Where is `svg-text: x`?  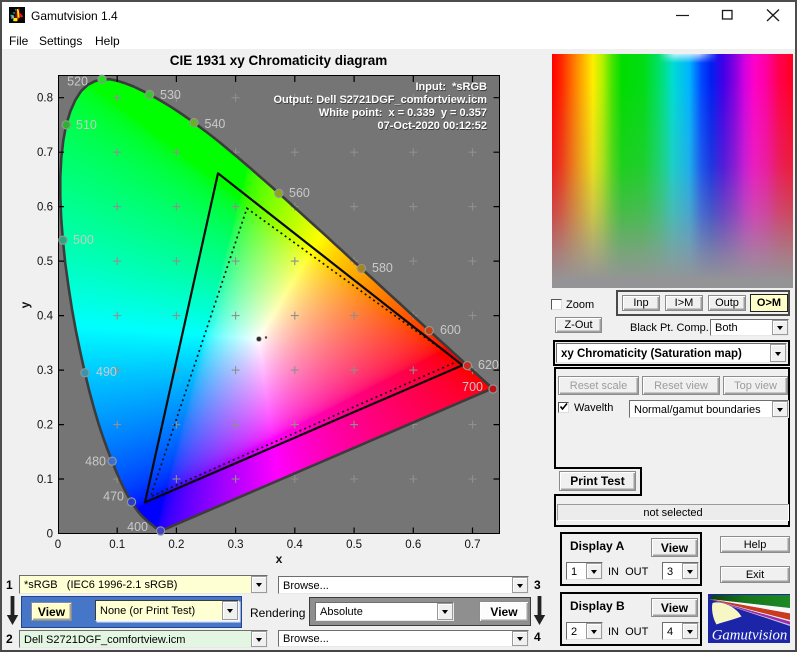
svg-text: x is located at coordinates (279, 559).